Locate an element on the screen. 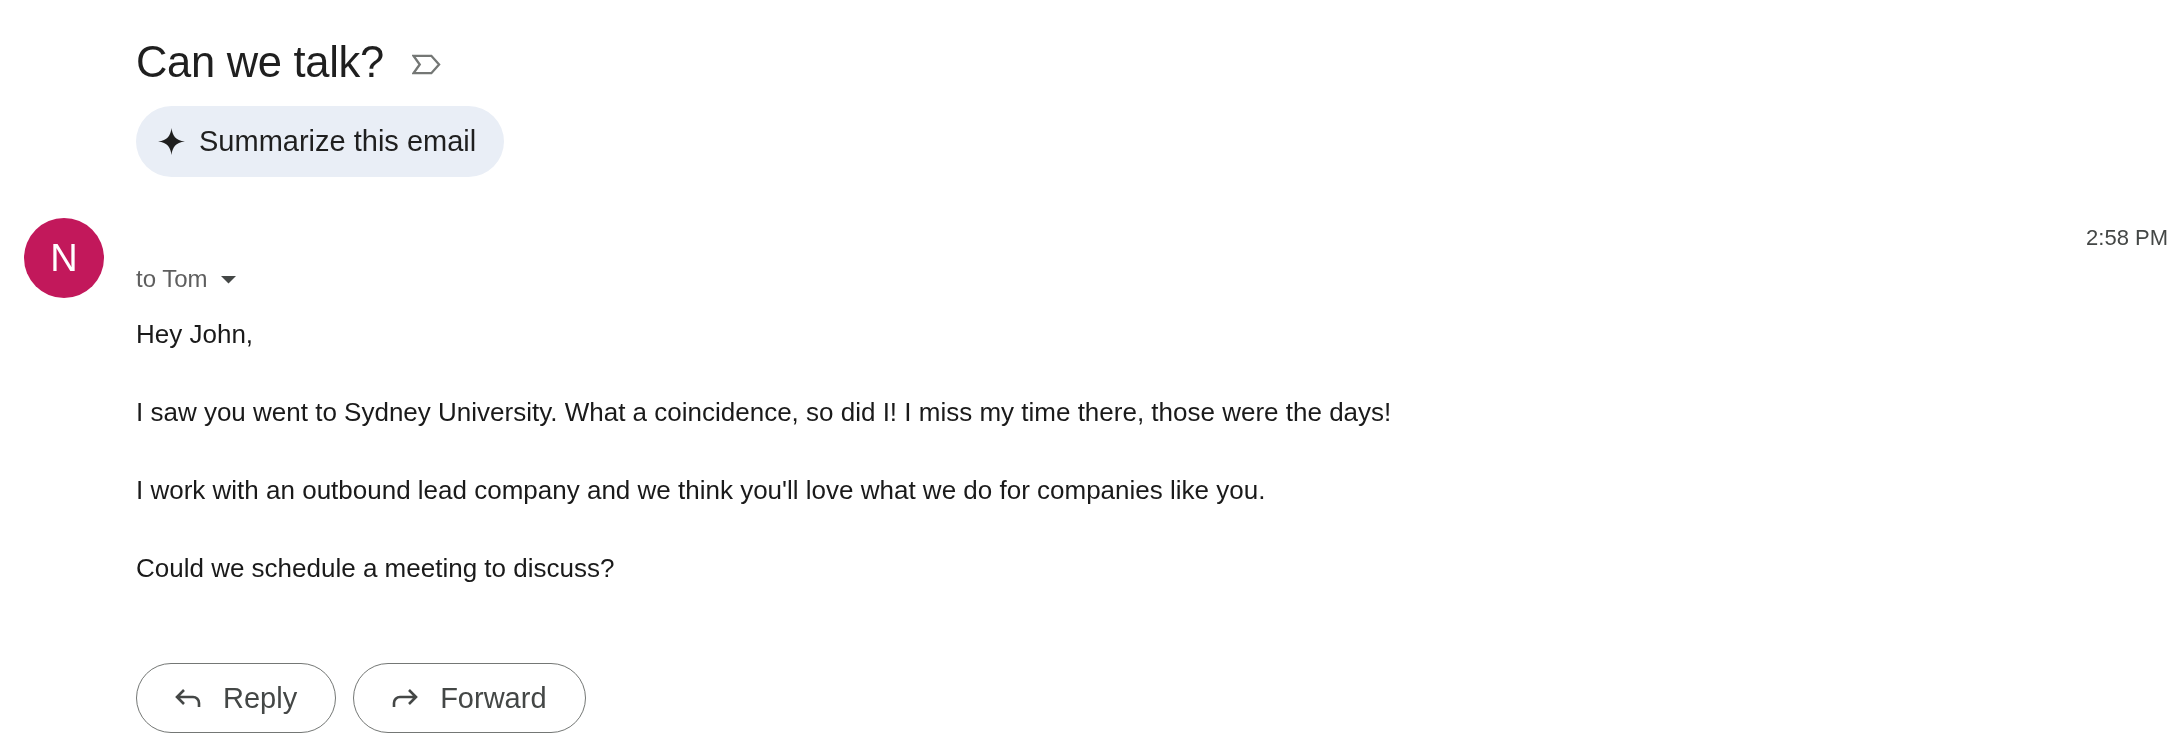 This screenshot has height=750, width=2176. message-paragraph: I saw you went to Sydney University. What a coincidence, so did I! I miss my time there, those were the days! is located at coordinates (764, 412).